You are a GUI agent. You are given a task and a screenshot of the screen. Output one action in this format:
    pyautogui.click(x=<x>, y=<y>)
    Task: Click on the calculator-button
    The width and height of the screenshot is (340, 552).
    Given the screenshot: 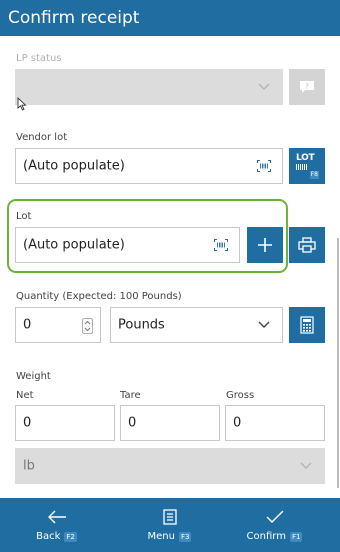 What is the action you would take?
    pyautogui.click(x=307, y=325)
    